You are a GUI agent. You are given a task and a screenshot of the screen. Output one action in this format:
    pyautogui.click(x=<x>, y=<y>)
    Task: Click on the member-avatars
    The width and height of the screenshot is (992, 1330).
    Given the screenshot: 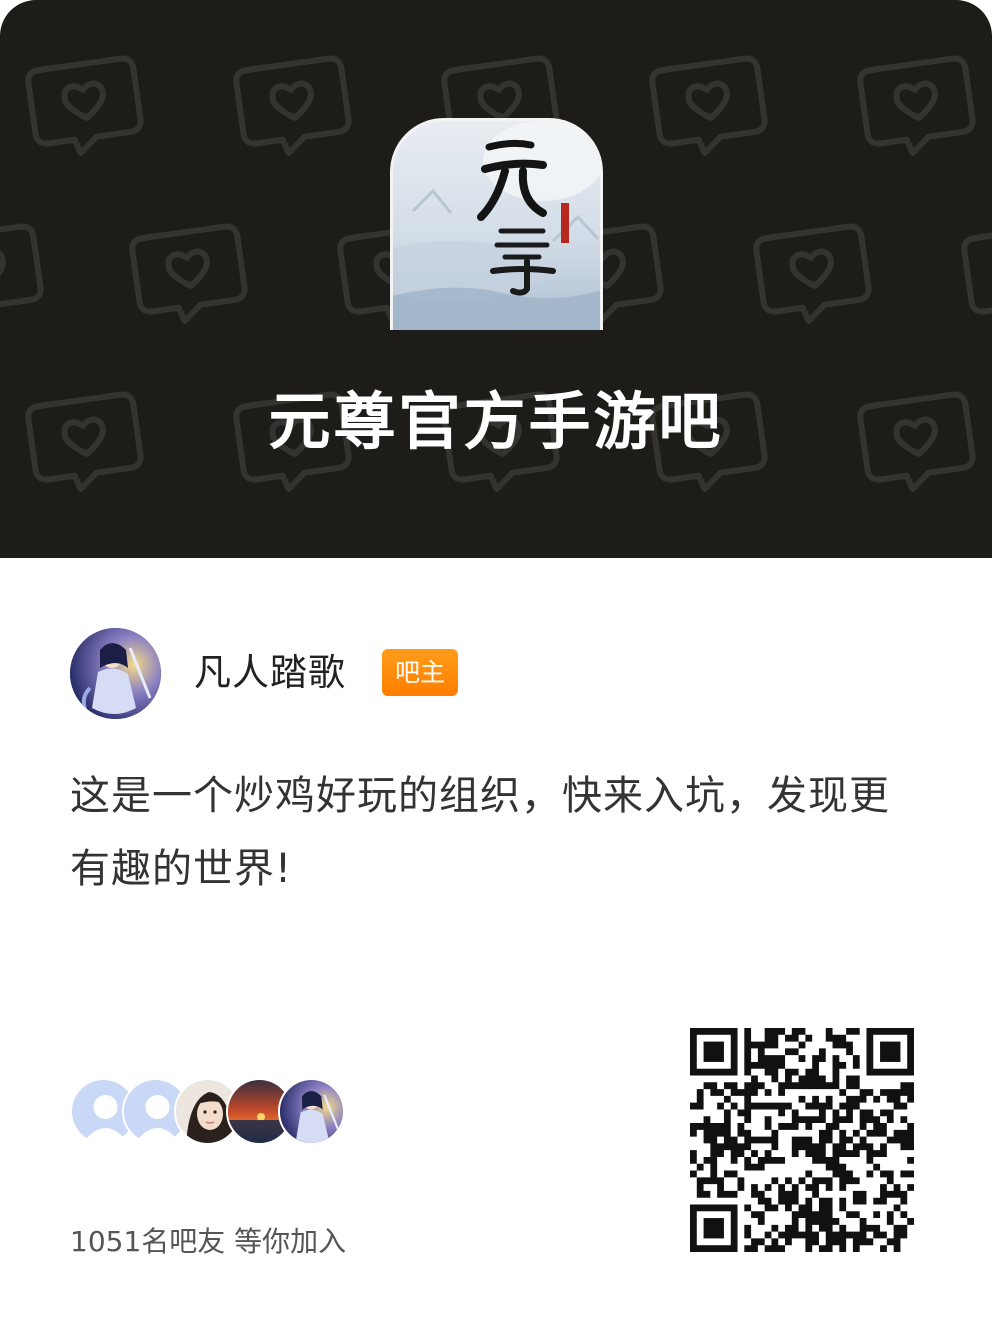 What is the action you would take?
    pyautogui.click(x=220, y=1111)
    